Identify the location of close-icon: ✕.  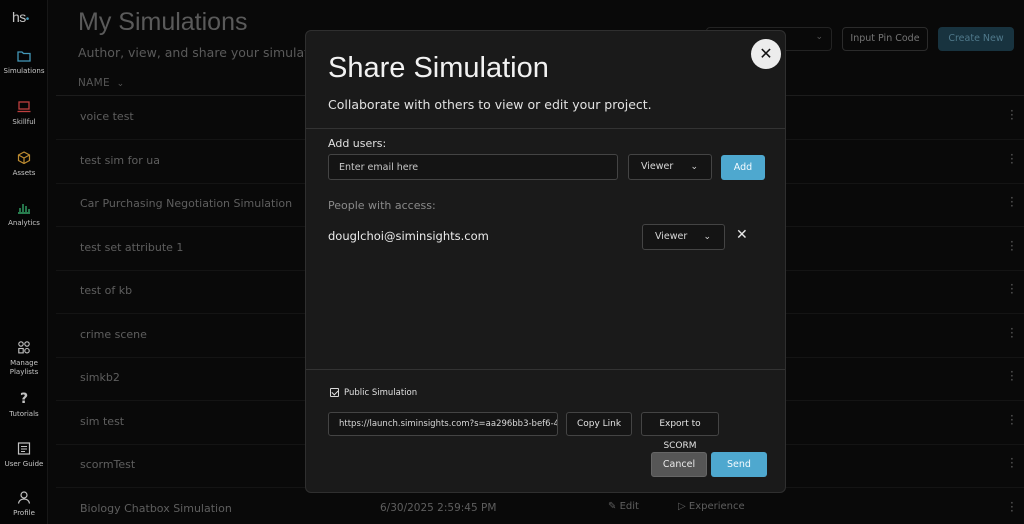
(766, 53).